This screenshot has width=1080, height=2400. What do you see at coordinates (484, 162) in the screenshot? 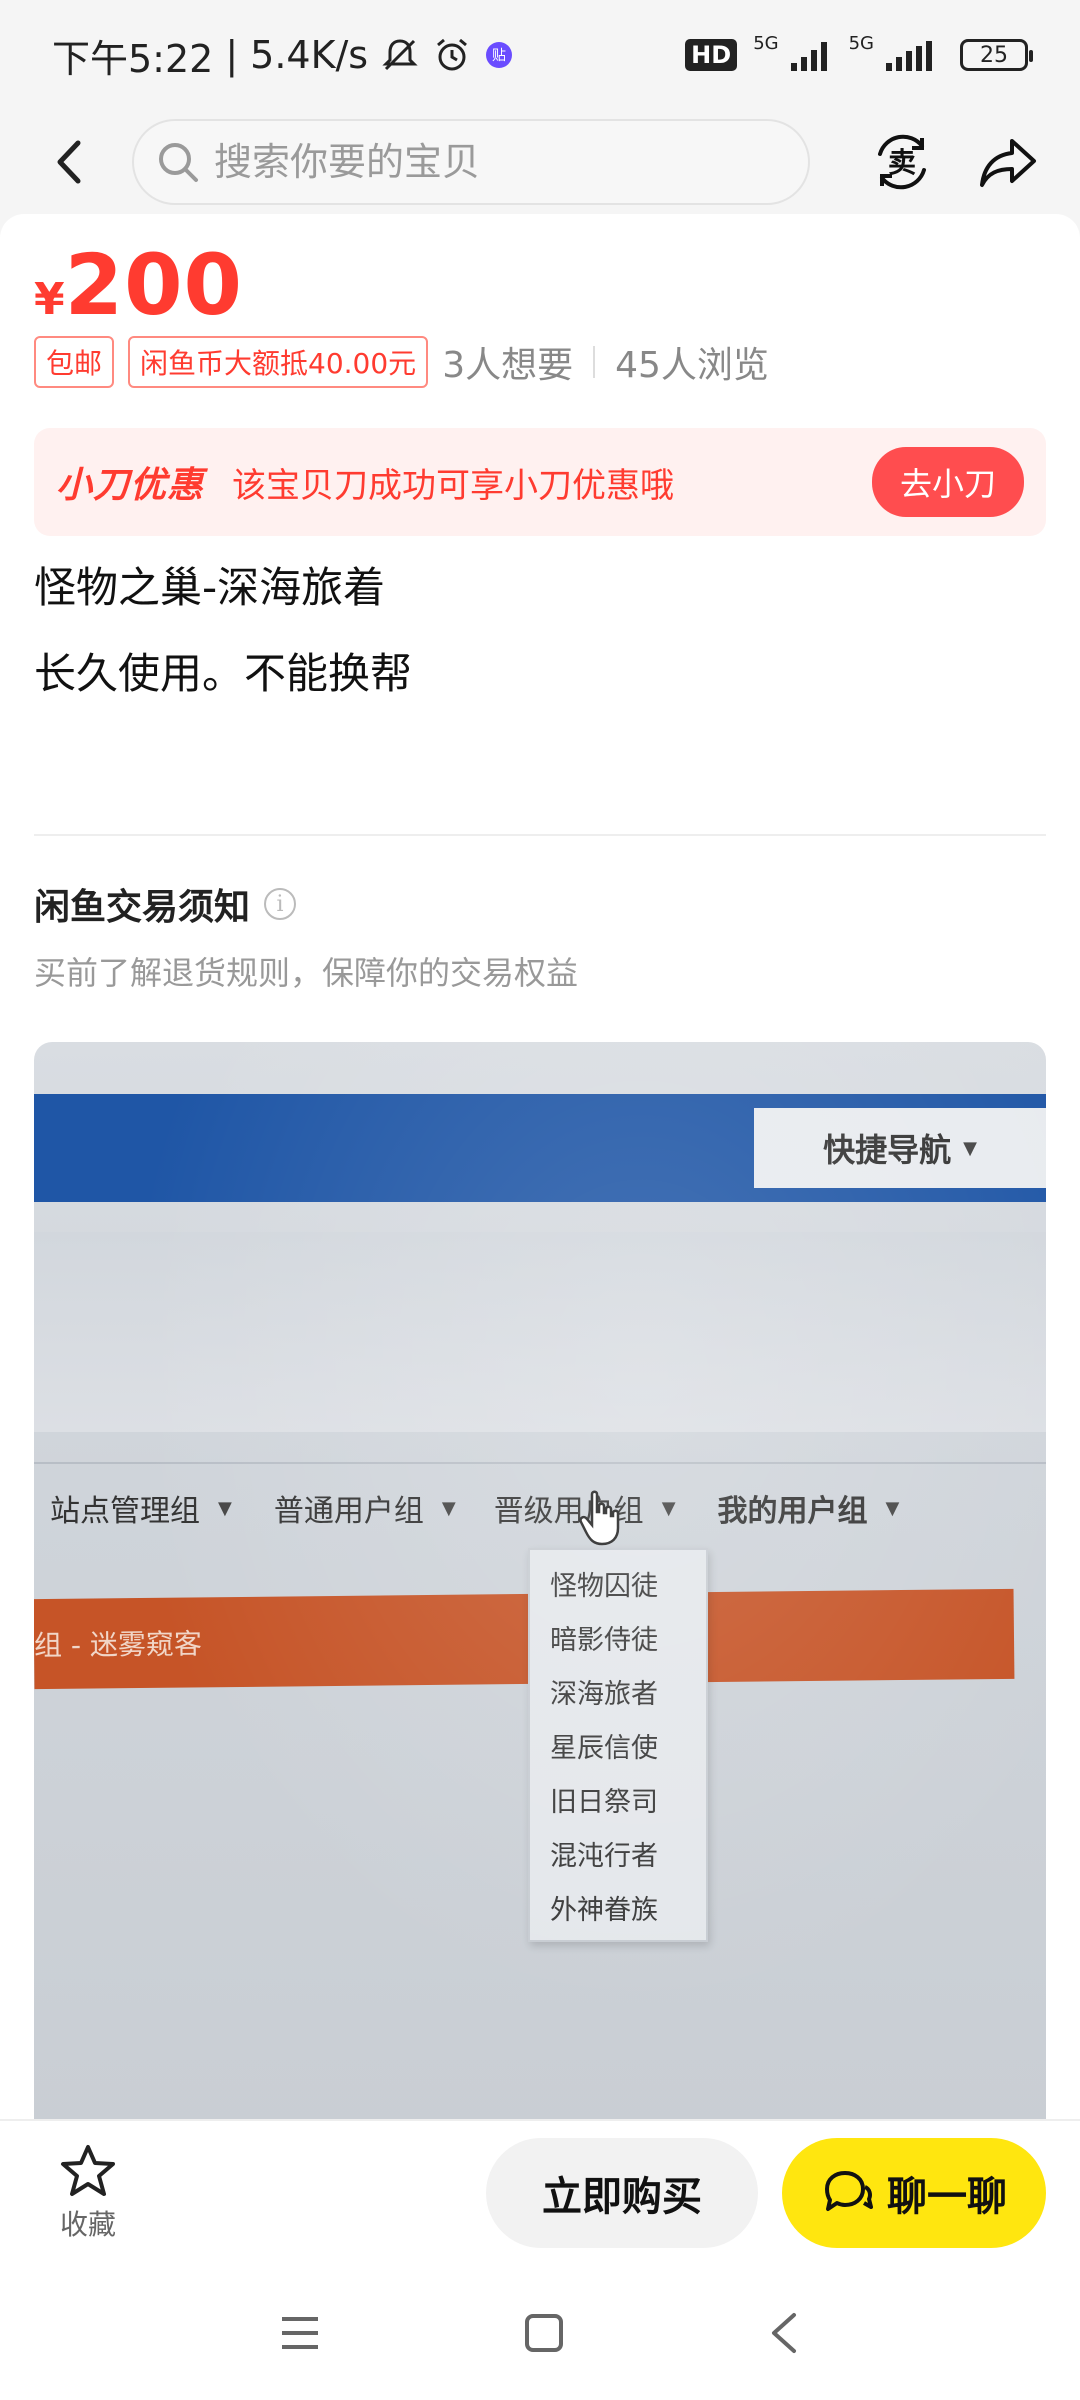
I see `search-input` at bounding box center [484, 162].